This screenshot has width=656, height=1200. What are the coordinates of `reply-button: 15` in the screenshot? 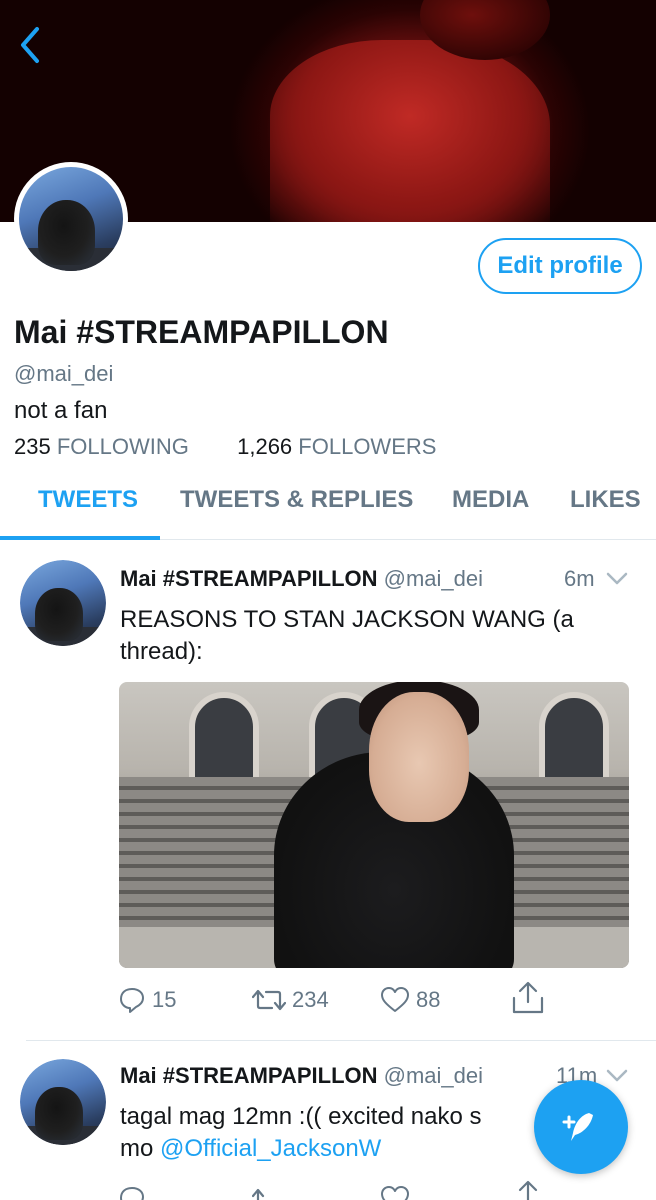 It's located at (147, 1000).